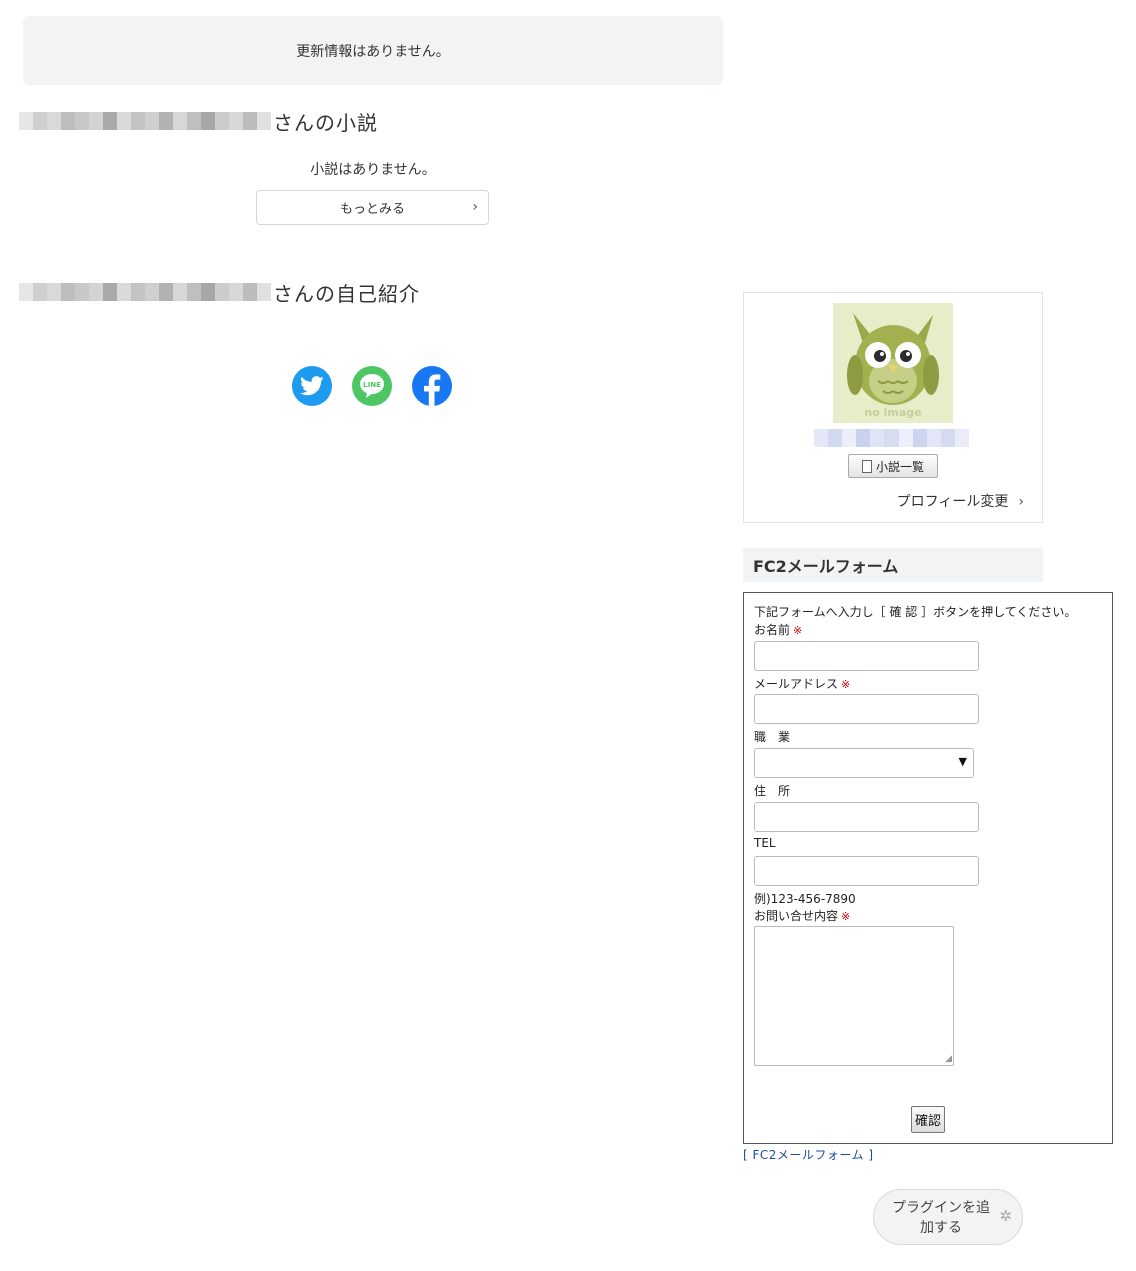  What do you see at coordinates (899, 466) in the screenshot?
I see `novel-list-label: 小説一覧` at bounding box center [899, 466].